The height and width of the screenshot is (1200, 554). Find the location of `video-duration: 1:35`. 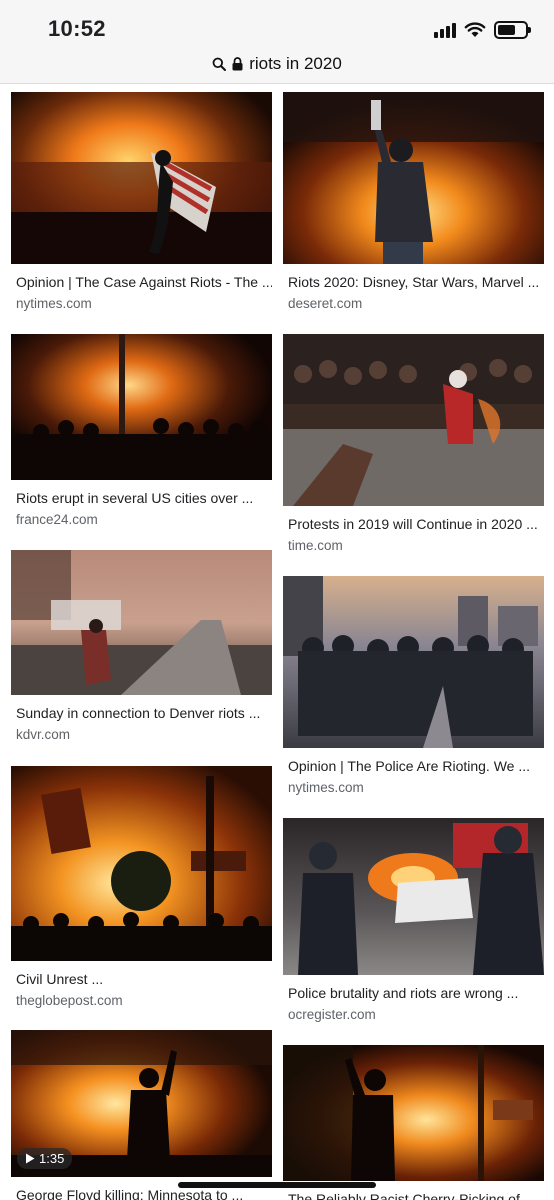

video-duration: 1:35 is located at coordinates (52, 1158).